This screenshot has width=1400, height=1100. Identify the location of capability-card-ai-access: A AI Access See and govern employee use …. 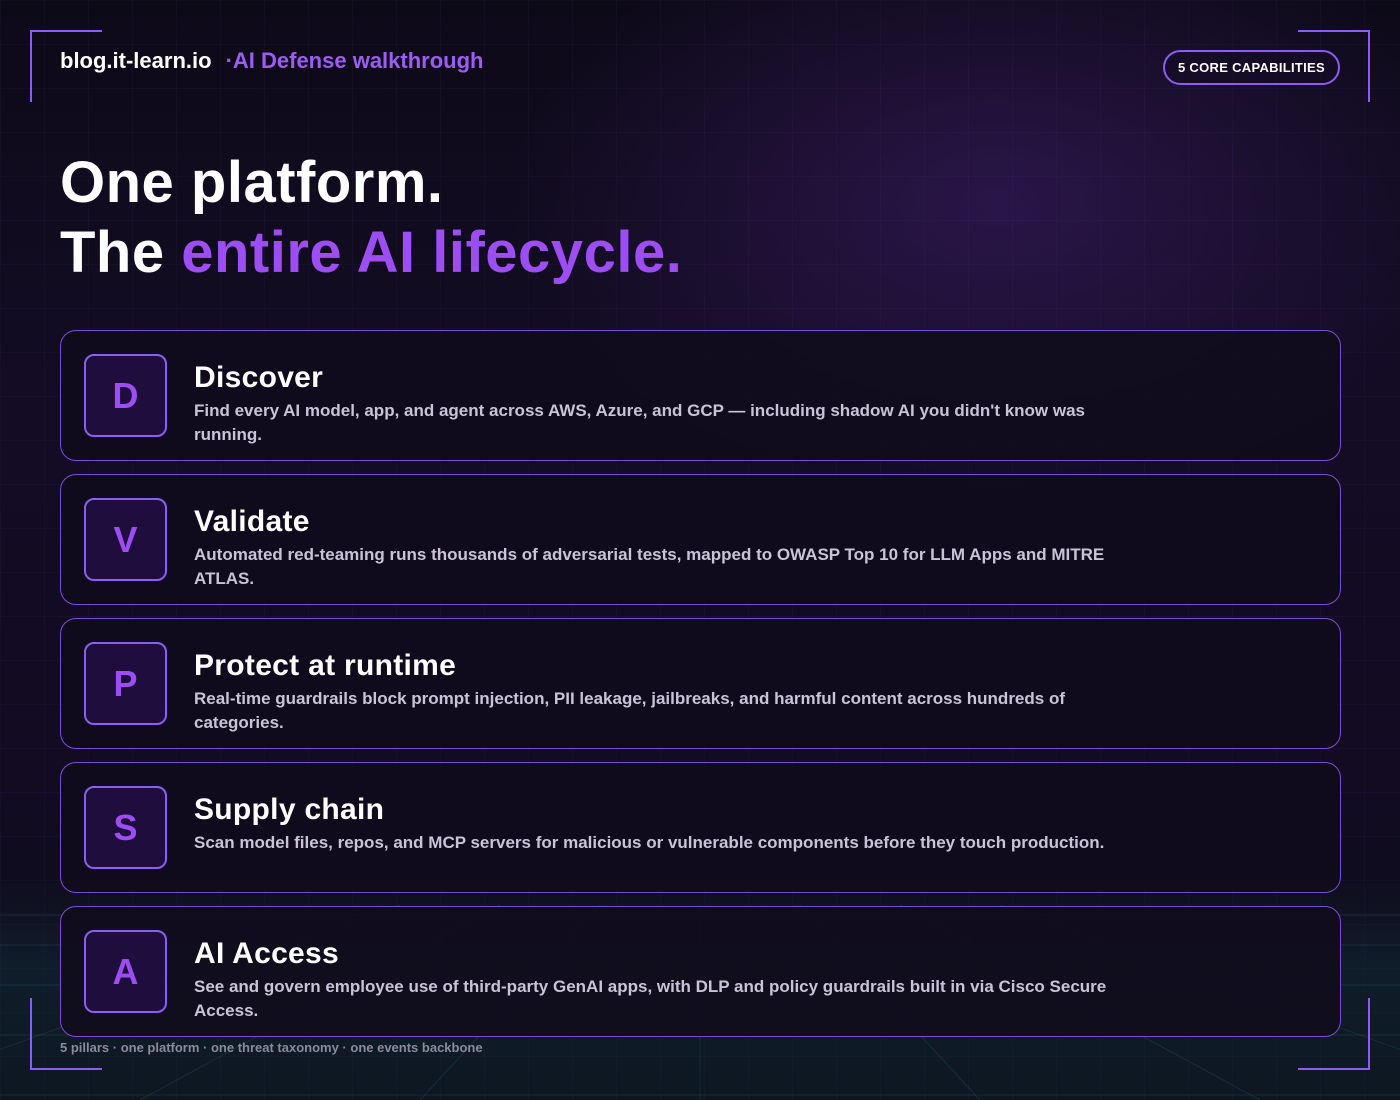
(700, 971).